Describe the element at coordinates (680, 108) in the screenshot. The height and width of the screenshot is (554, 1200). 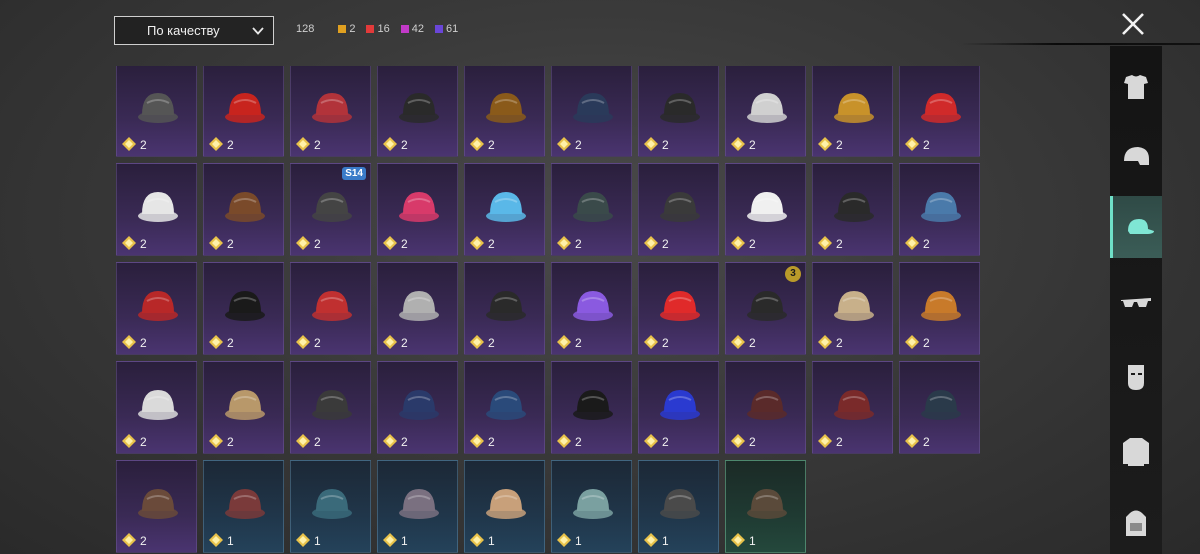
I see `gas-mask-icon` at that location.